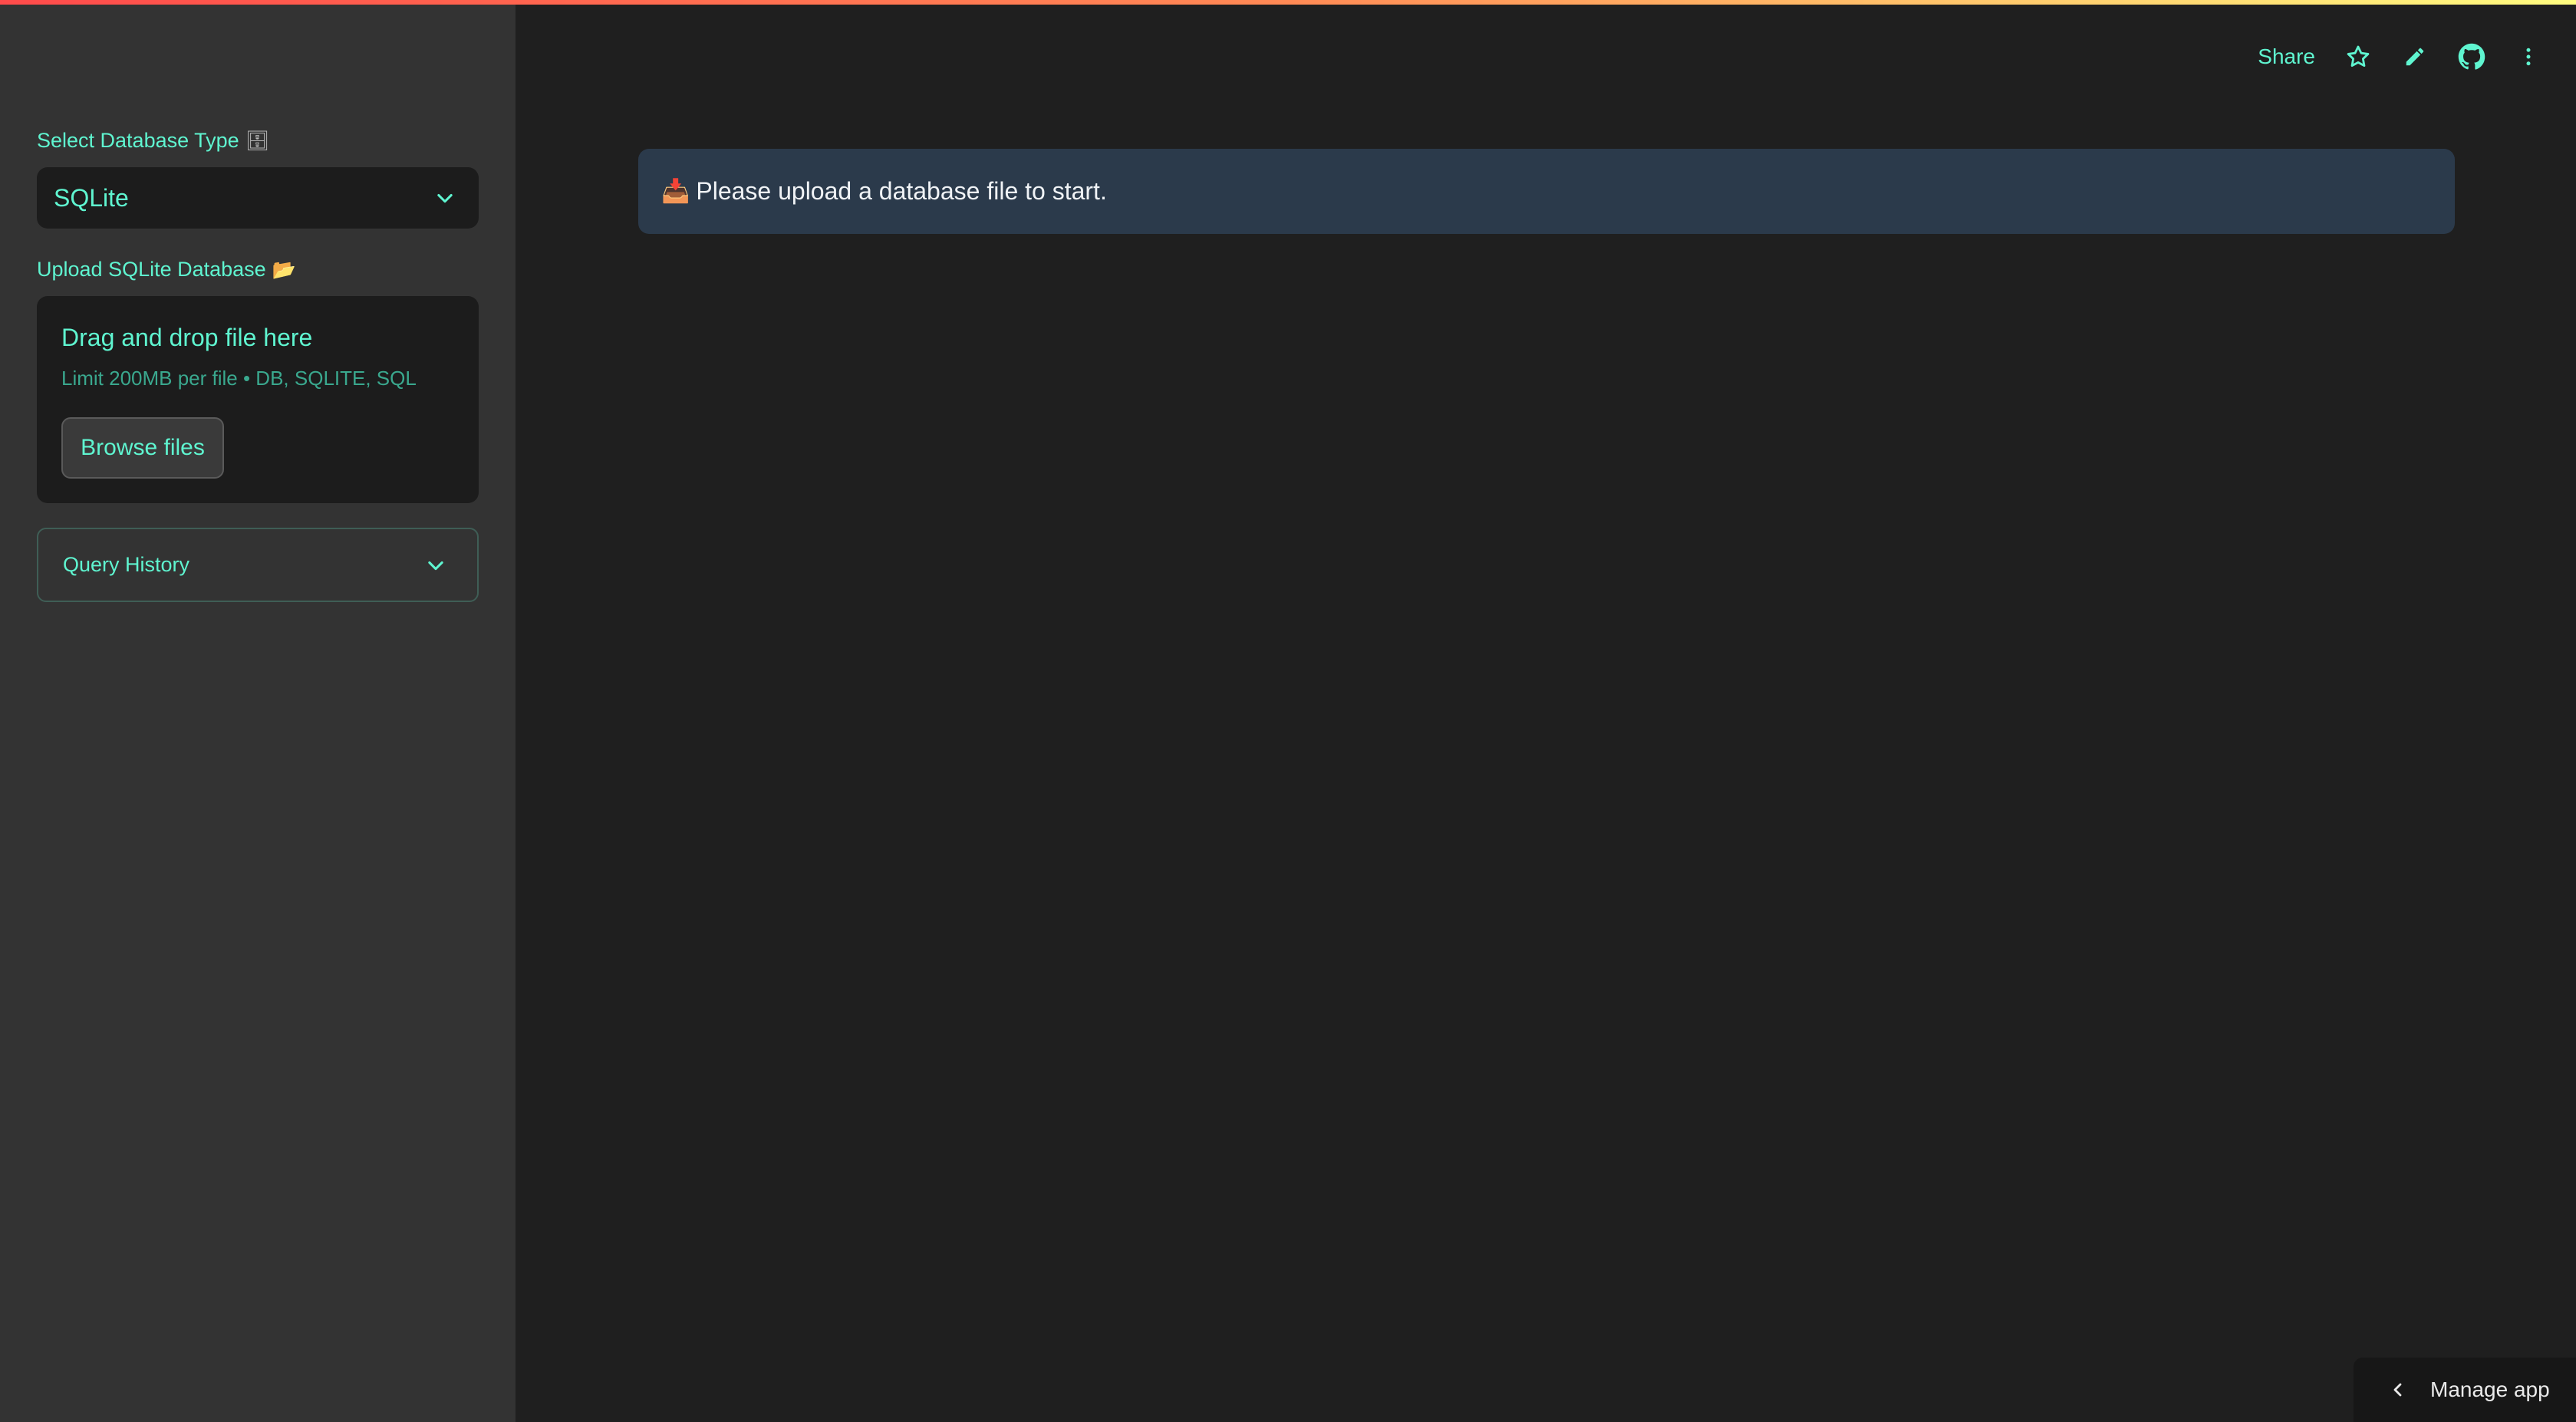 This screenshot has height=1422, width=2576. Describe the element at coordinates (2528, 57) in the screenshot. I see `more-vertical-icon` at that location.